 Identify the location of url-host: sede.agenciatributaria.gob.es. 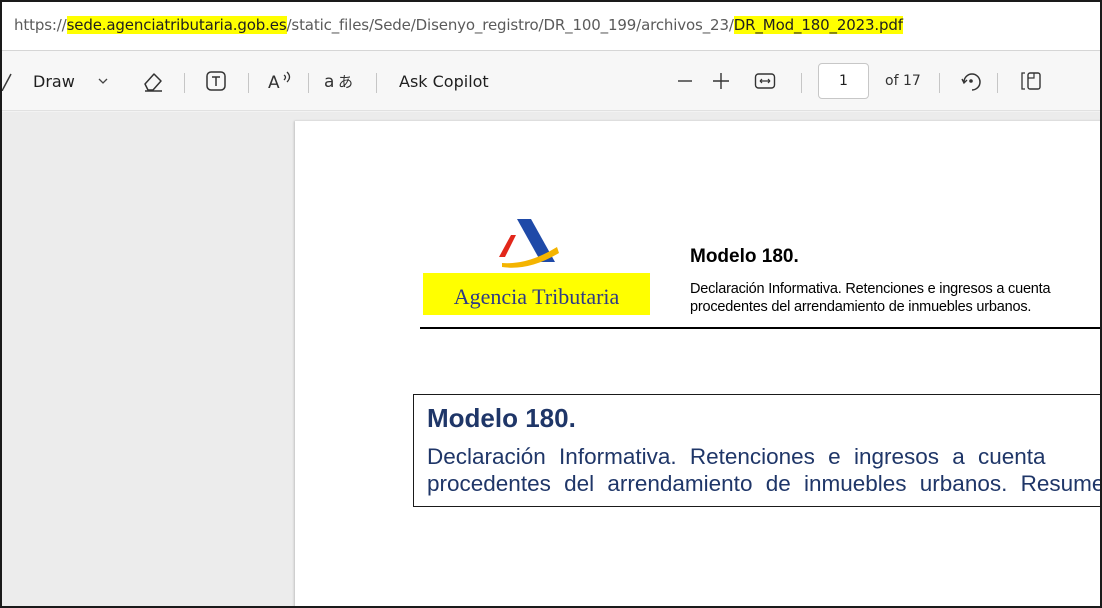
(176, 25).